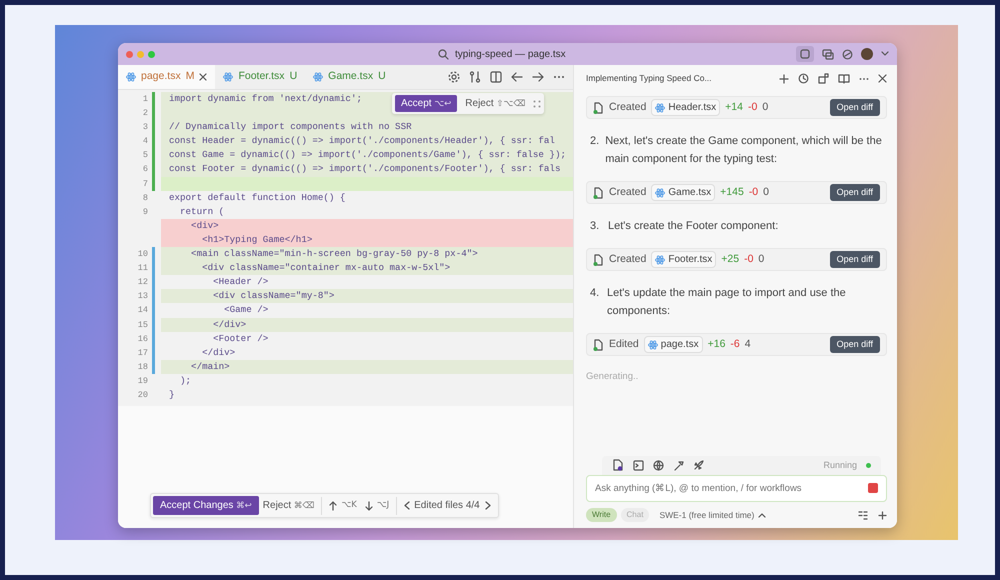 The width and height of the screenshot is (1000, 580). What do you see at coordinates (612, 377) in the screenshot?
I see `generating-status: Generating..` at bounding box center [612, 377].